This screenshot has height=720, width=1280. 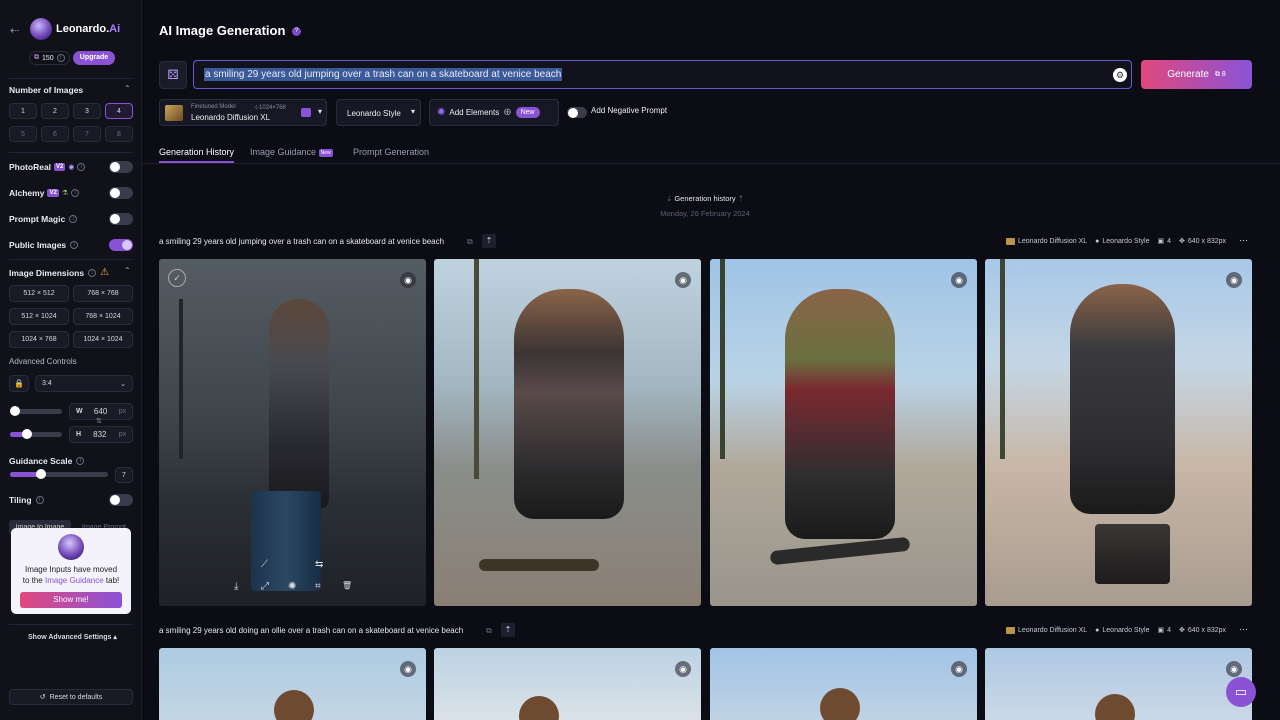 What do you see at coordinates (391, 152) in the screenshot?
I see `tab-prompt-generation: Prompt Generation` at bounding box center [391, 152].